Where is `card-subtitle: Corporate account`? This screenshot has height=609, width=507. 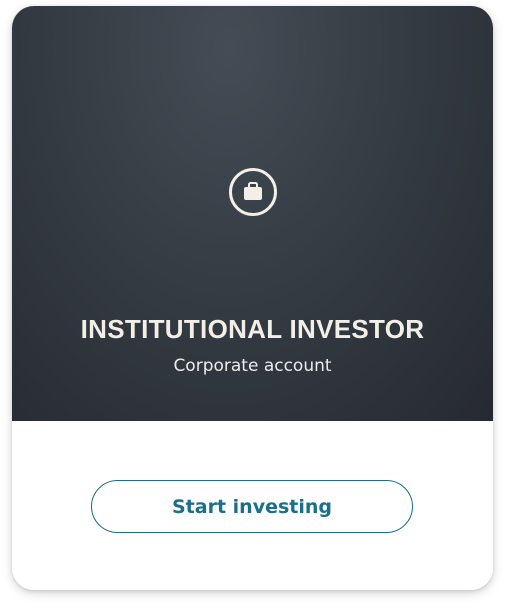
card-subtitle: Corporate account is located at coordinates (252, 366).